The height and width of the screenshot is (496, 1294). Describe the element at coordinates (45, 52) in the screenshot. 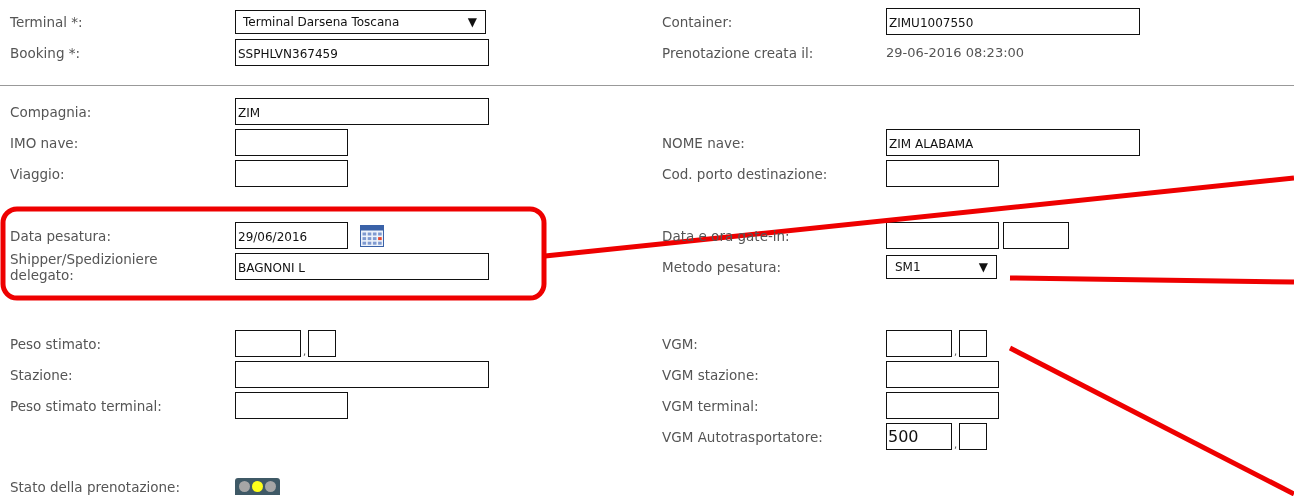

I see `field-label: Booking *:` at that location.